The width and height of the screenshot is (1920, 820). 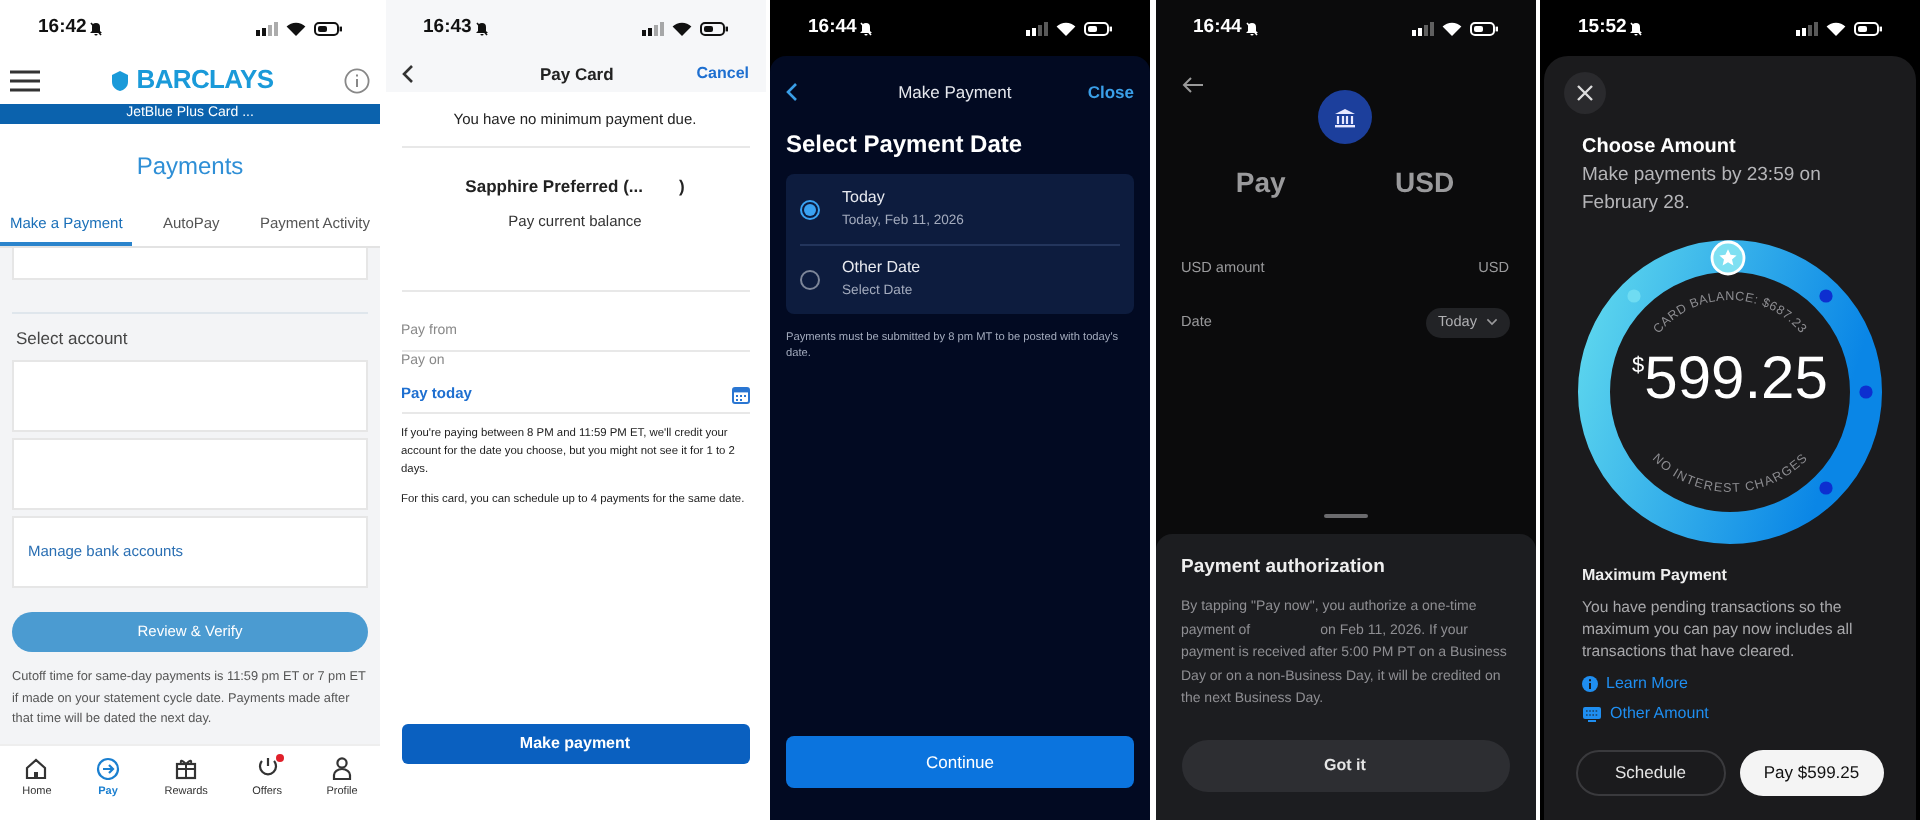 What do you see at coordinates (447, 27) in the screenshot?
I see `status-time: 16:43` at bounding box center [447, 27].